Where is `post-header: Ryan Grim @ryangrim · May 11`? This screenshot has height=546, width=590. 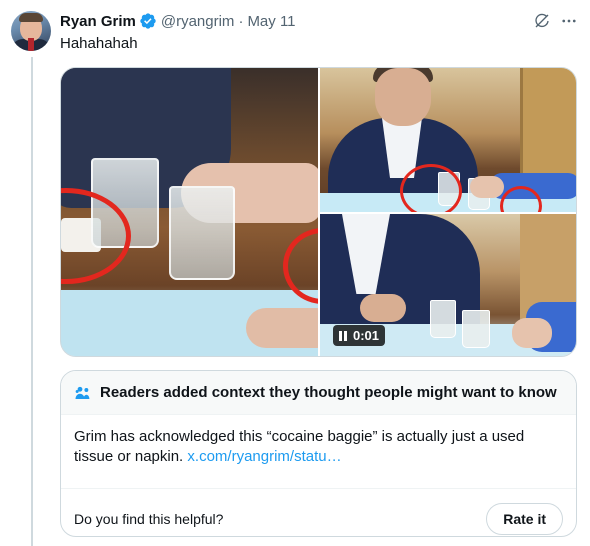
post-header: Ryan Grim @ryangrim · May 11 is located at coordinates (178, 21).